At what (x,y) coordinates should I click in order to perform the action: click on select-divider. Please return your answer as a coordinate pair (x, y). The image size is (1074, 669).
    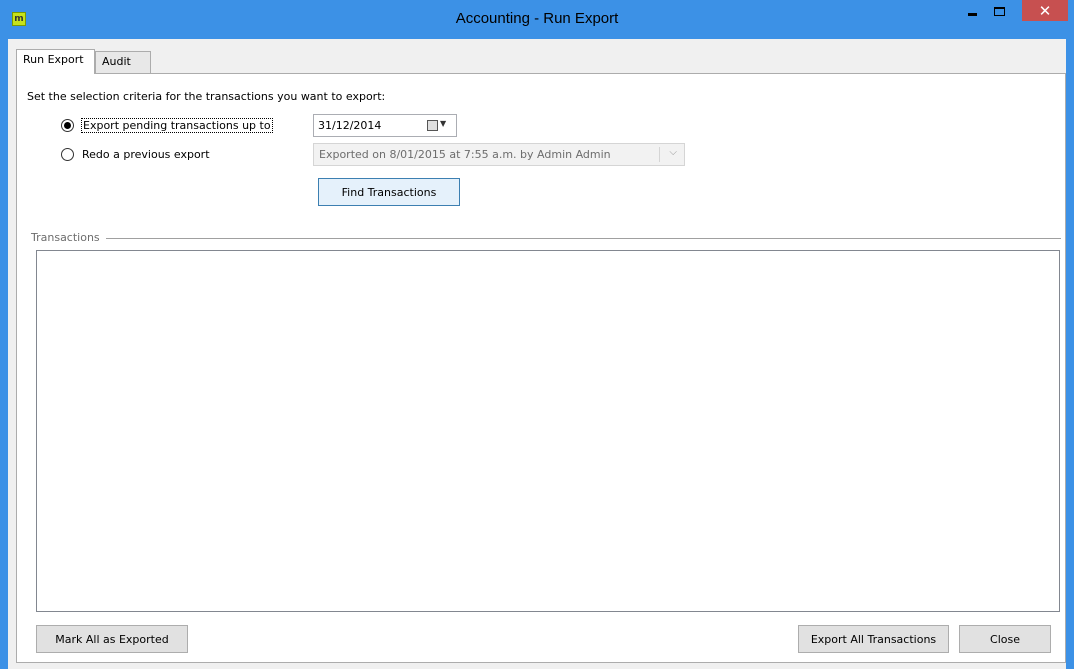
    Looking at the image, I should click on (659, 154).